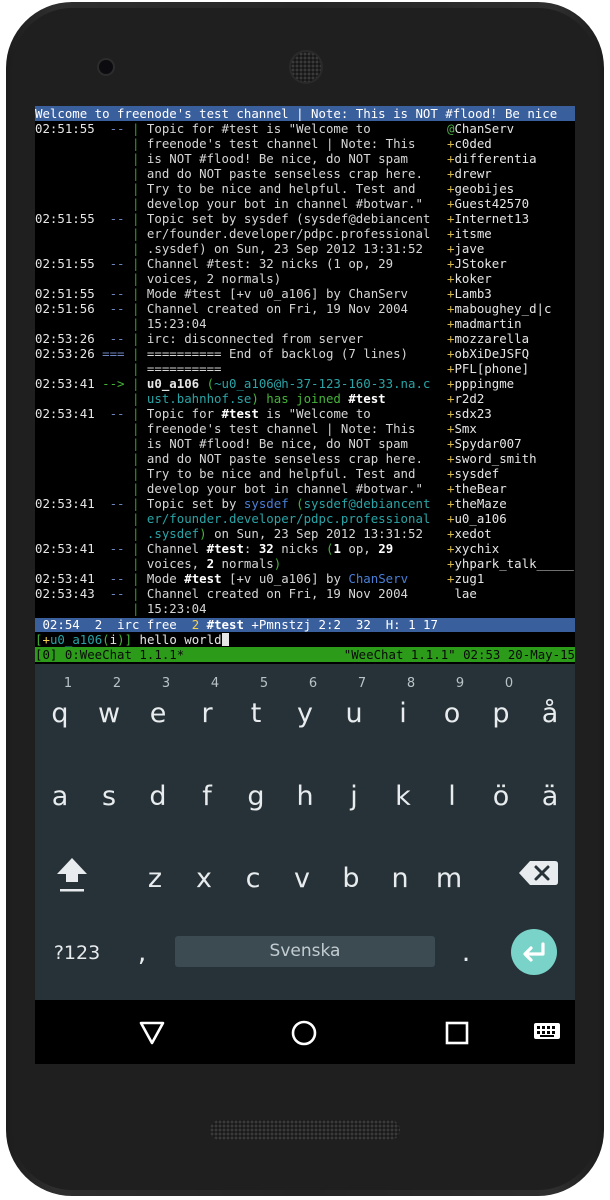 This screenshot has width=610, height=1200. I want to click on front-camera, so click(106, 67).